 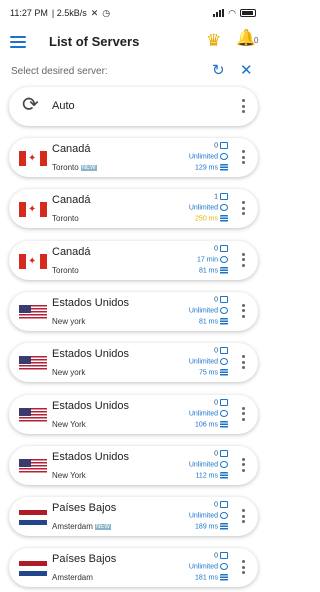 I want to click on close-icon: ✕, so click(x=246, y=70).